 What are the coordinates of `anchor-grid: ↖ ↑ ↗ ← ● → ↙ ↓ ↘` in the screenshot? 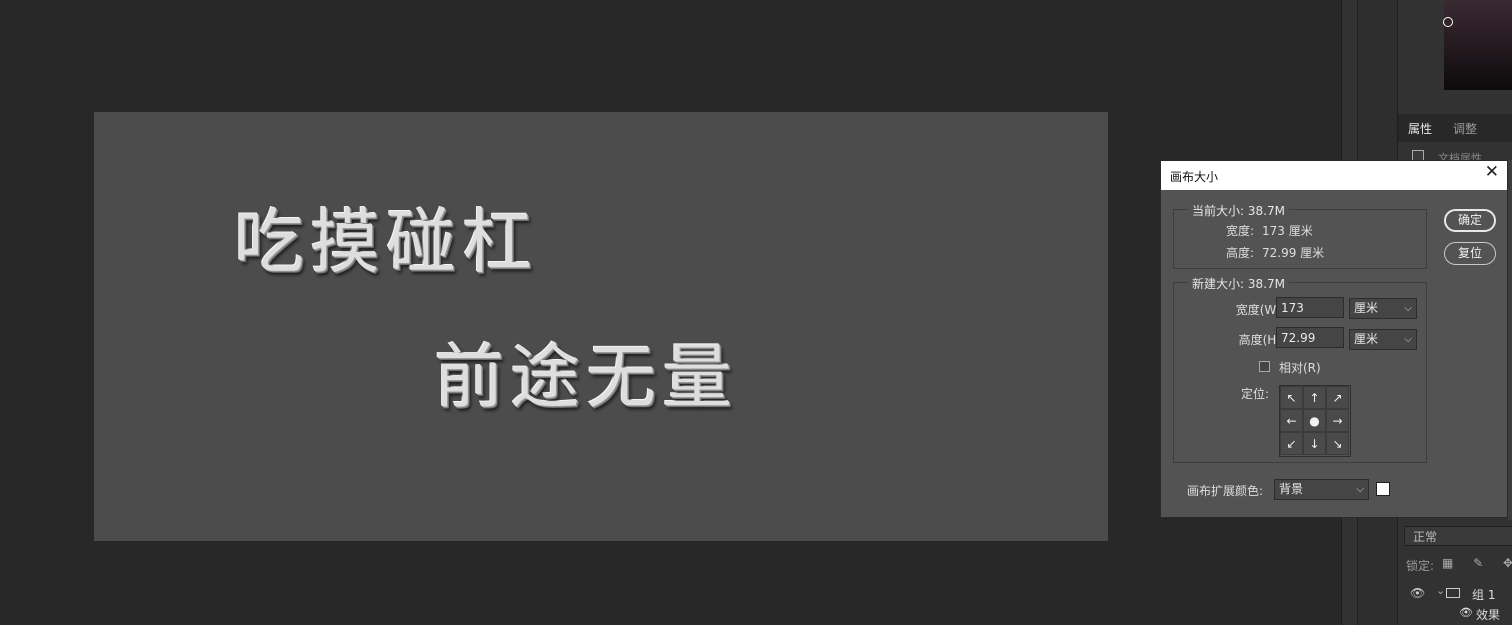 It's located at (1315, 421).